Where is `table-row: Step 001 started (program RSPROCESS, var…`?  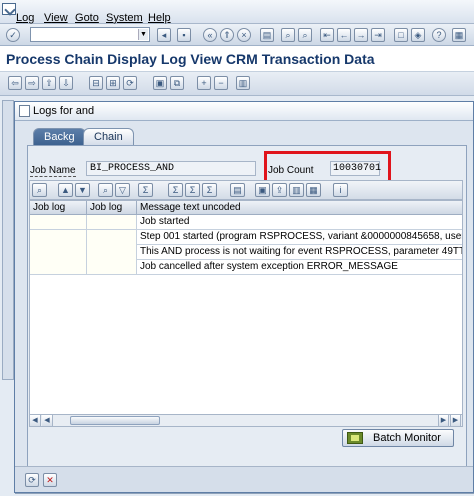
table-row: Step 001 started (program RSPROCESS, var… is located at coordinates (299, 237).